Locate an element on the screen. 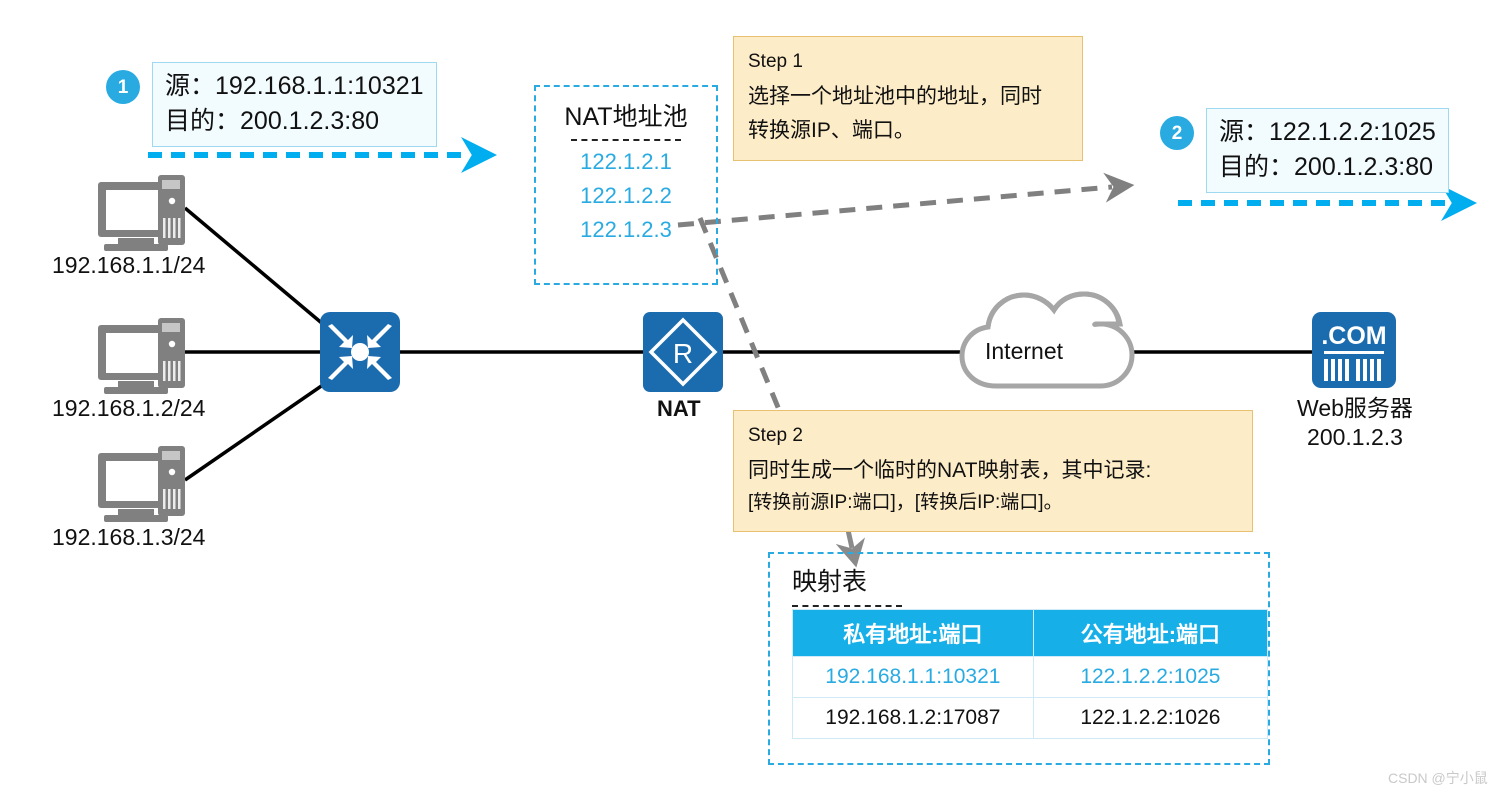  mapping-table-header-private: 私有地址:端口 is located at coordinates (913, 633).